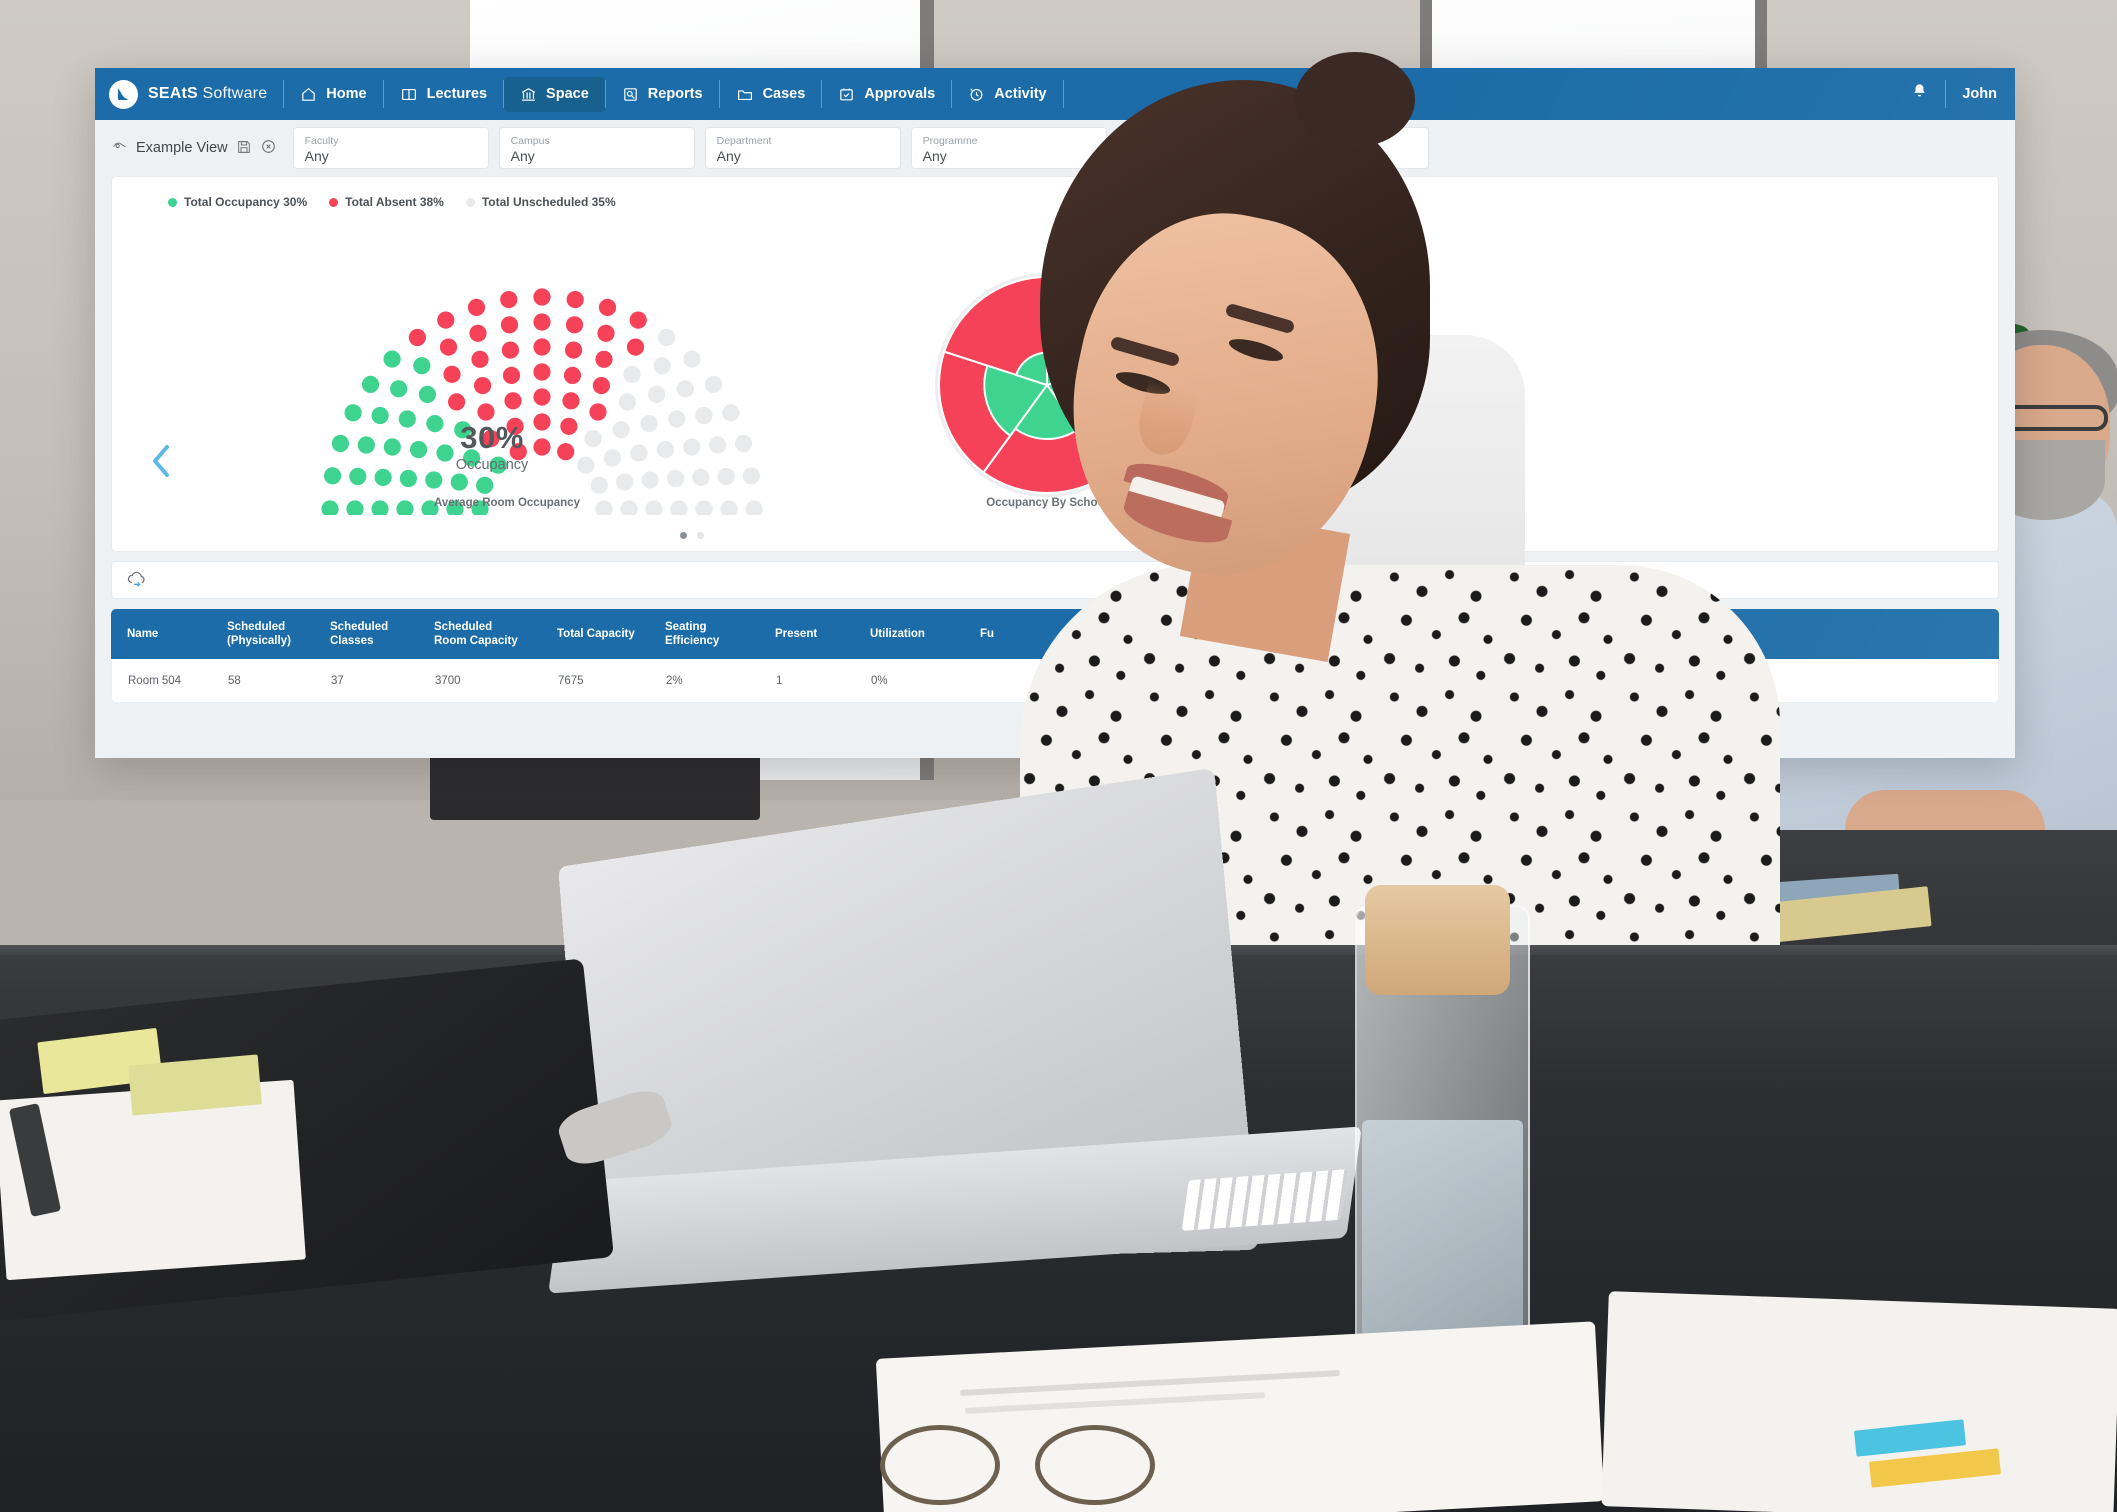 This screenshot has height=1512, width=2117. Describe the element at coordinates (571, 680) in the screenshot. I see `cell-total-capacity: 7675` at that location.